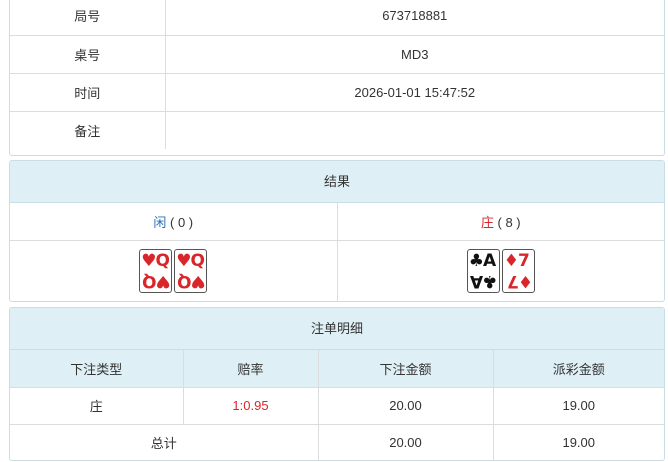 This screenshot has height=462, width=668. I want to click on remark-value, so click(414, 129).